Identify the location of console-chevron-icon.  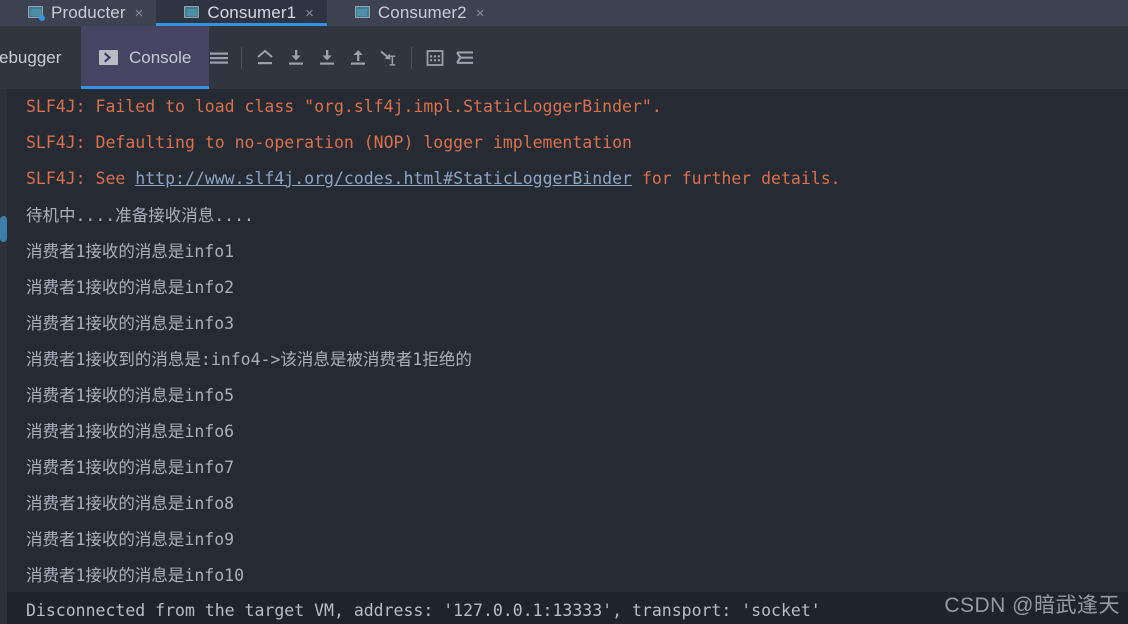
(108, 57).